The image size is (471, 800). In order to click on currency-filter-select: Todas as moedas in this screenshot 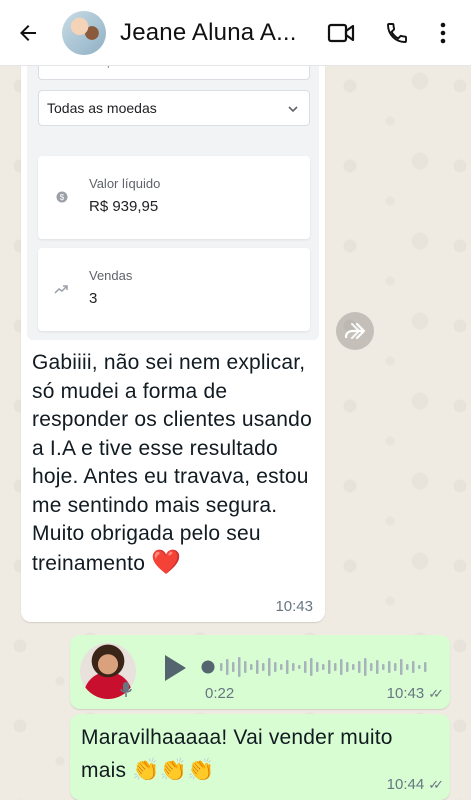, I will do `click(174, 108)`.